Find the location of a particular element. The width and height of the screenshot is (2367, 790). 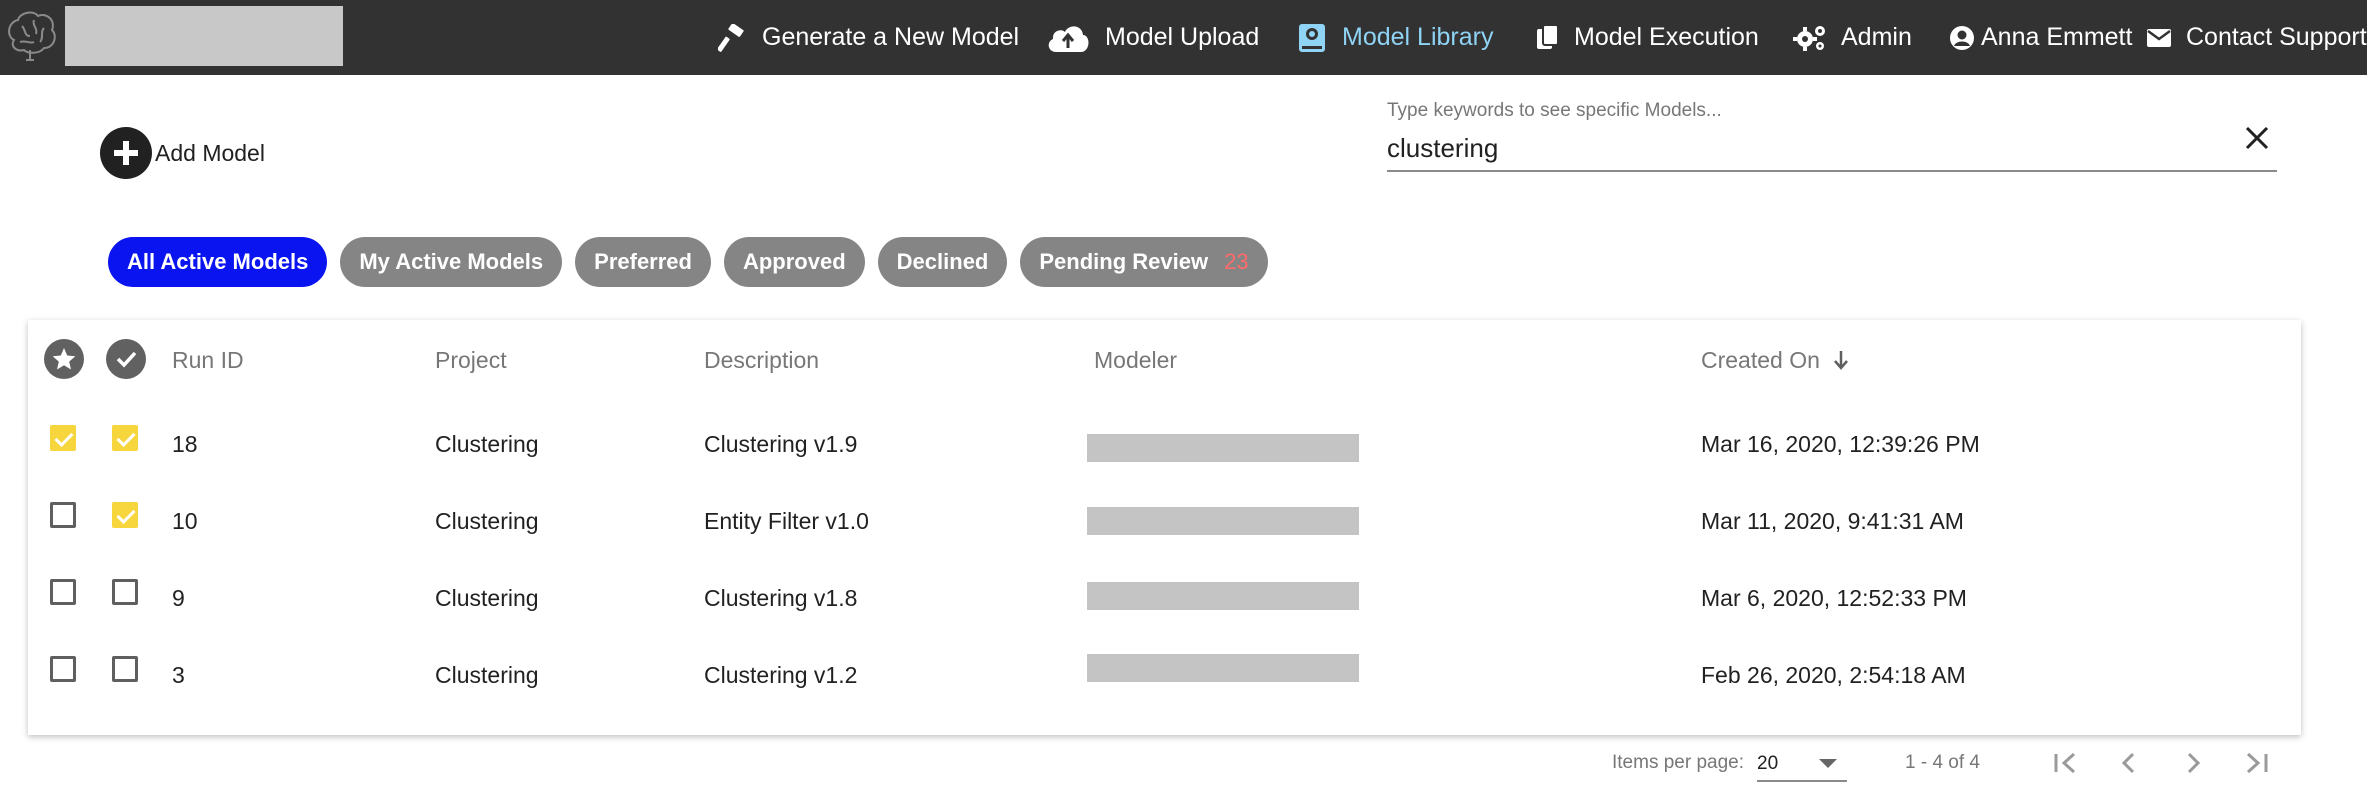

cell-run-id: 10 is located at coordinates (185, 521).